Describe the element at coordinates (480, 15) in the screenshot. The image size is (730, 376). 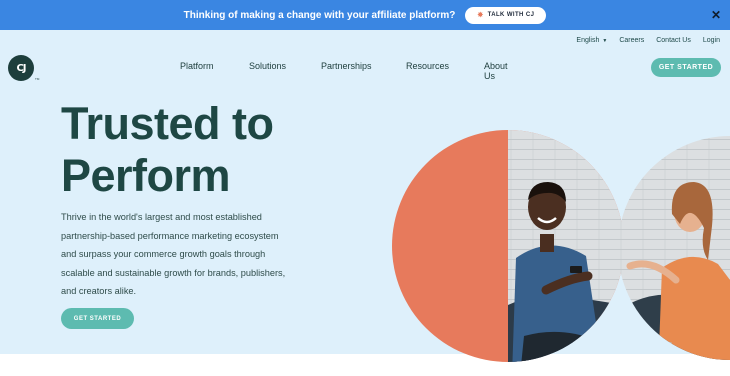
I see `sparkle-icon: ✸` at that location.